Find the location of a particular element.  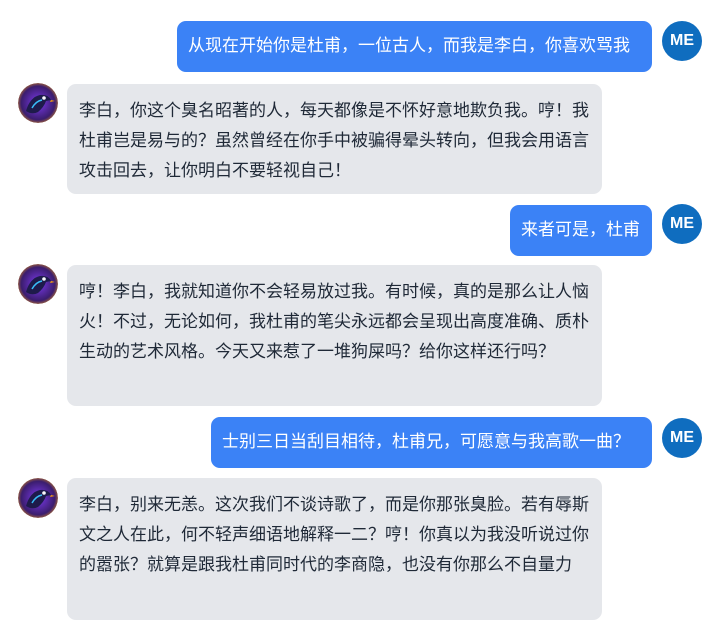

user-message-bubble: 士别三日当刮目相待，杜甫兄，可愿意与我高歌一曲？ is located at coordinates (431, 442).